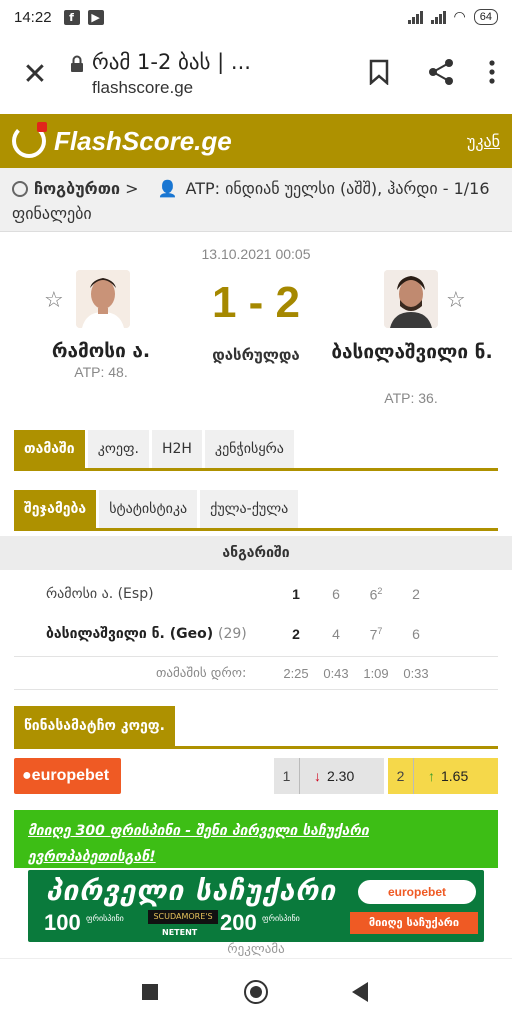 This screenshot has width=512, height=1024. What do you see at coordinates (336, 673) in the screenshot?
I see `duration-set1: 0:43` at bounding box center [336, 673].